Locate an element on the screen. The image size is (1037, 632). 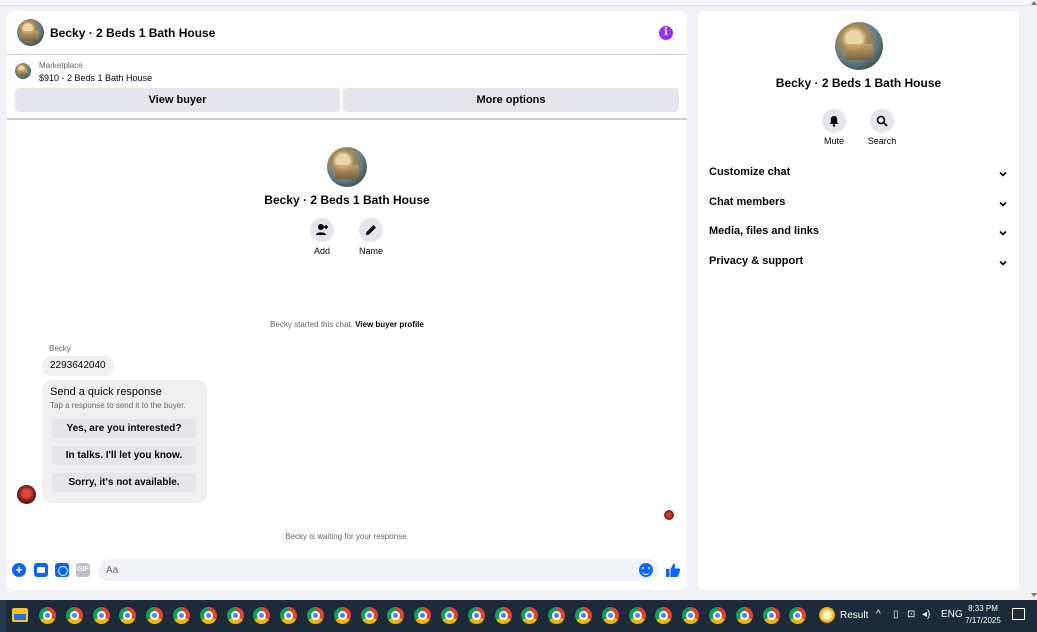
chat-members-section: Chat members is located at coordinates (859, 205).